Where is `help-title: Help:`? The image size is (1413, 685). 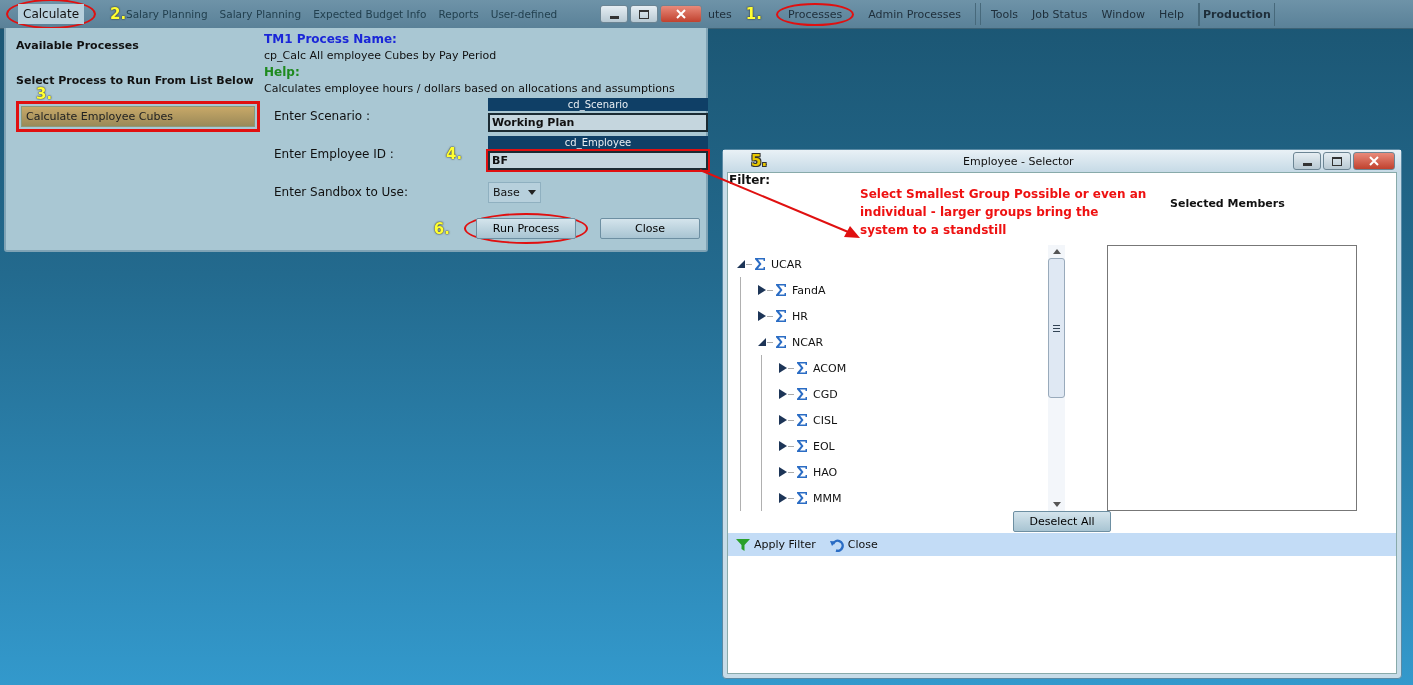 help-title: Help: is located at coordinates (282, 72).